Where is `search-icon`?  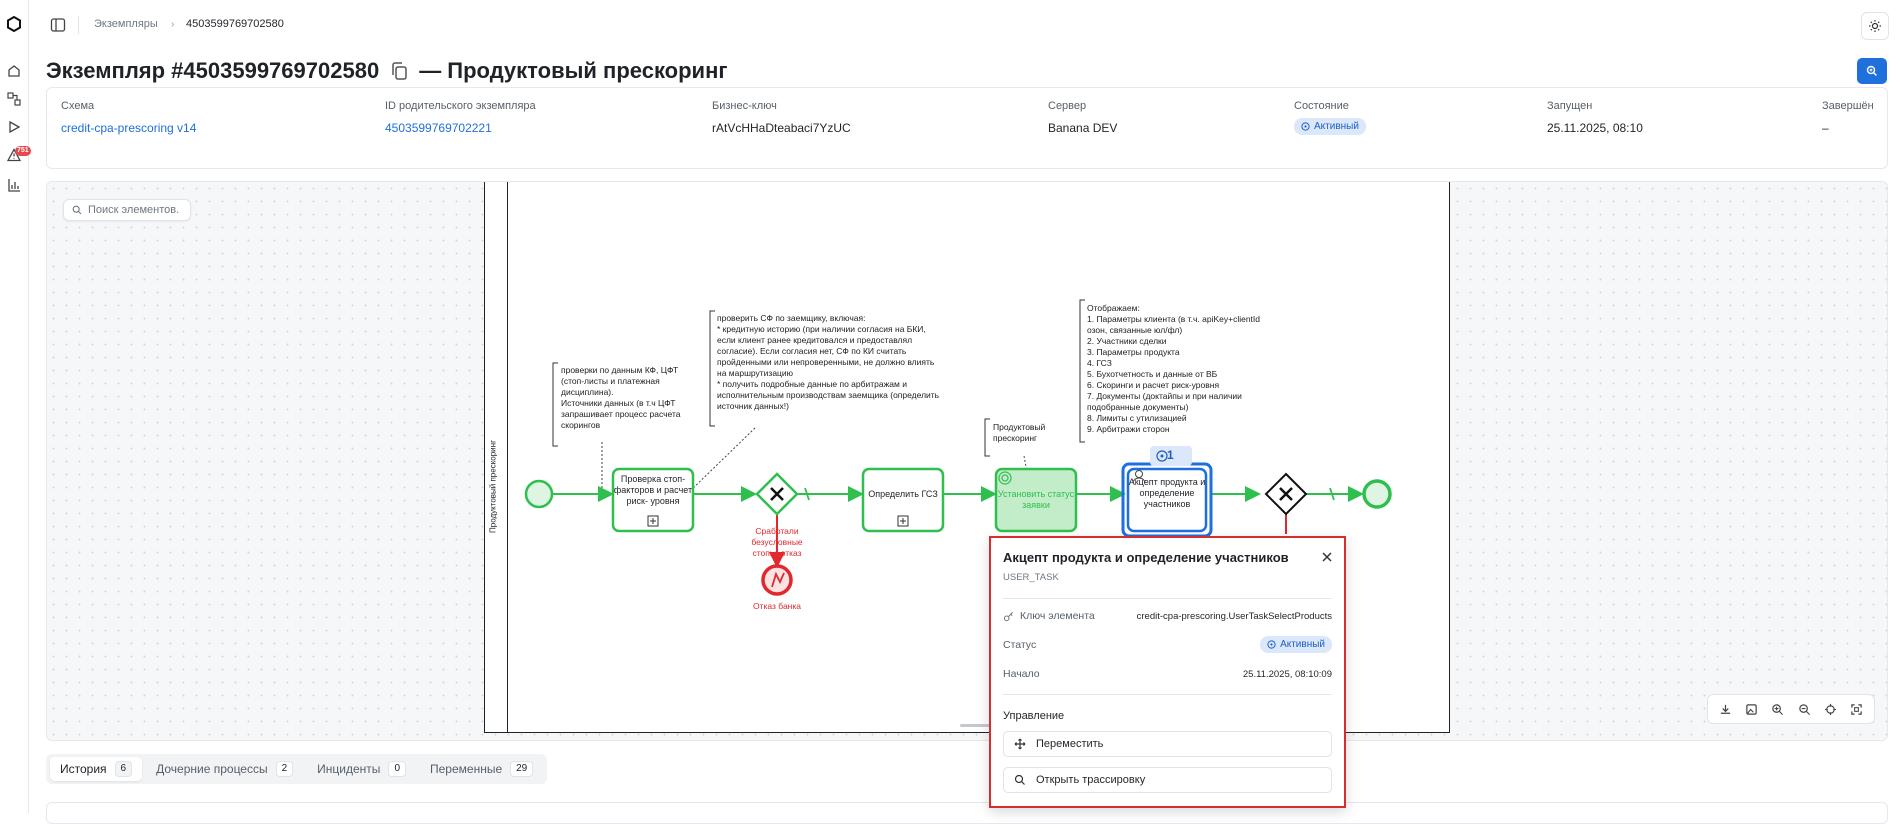 search-icon is located at coordinates (1871, 70).